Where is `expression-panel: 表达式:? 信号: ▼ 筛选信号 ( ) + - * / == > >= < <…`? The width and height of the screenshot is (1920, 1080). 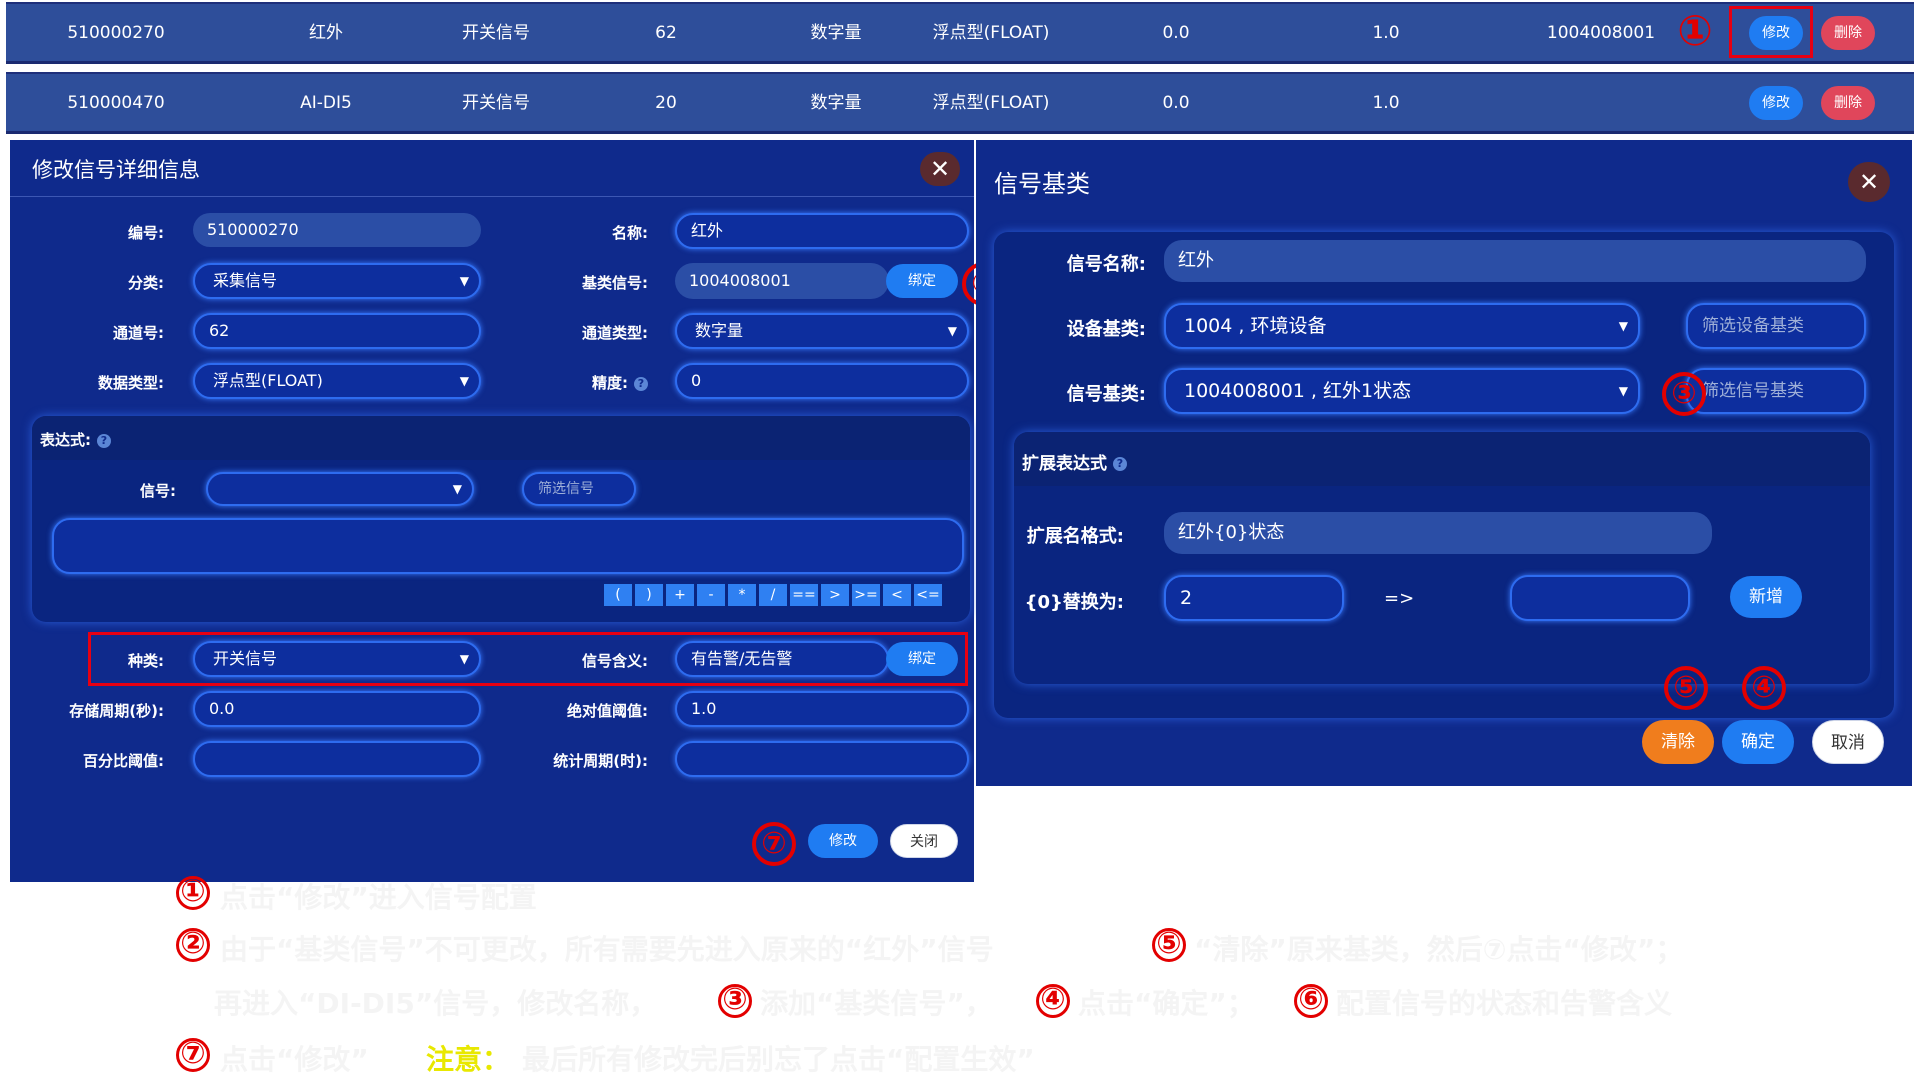
expression-panel: 表达式:? 信号: ▼ 筛选信号 ( ) + - * / == > >= < <… is located at coordinates (501, 519).